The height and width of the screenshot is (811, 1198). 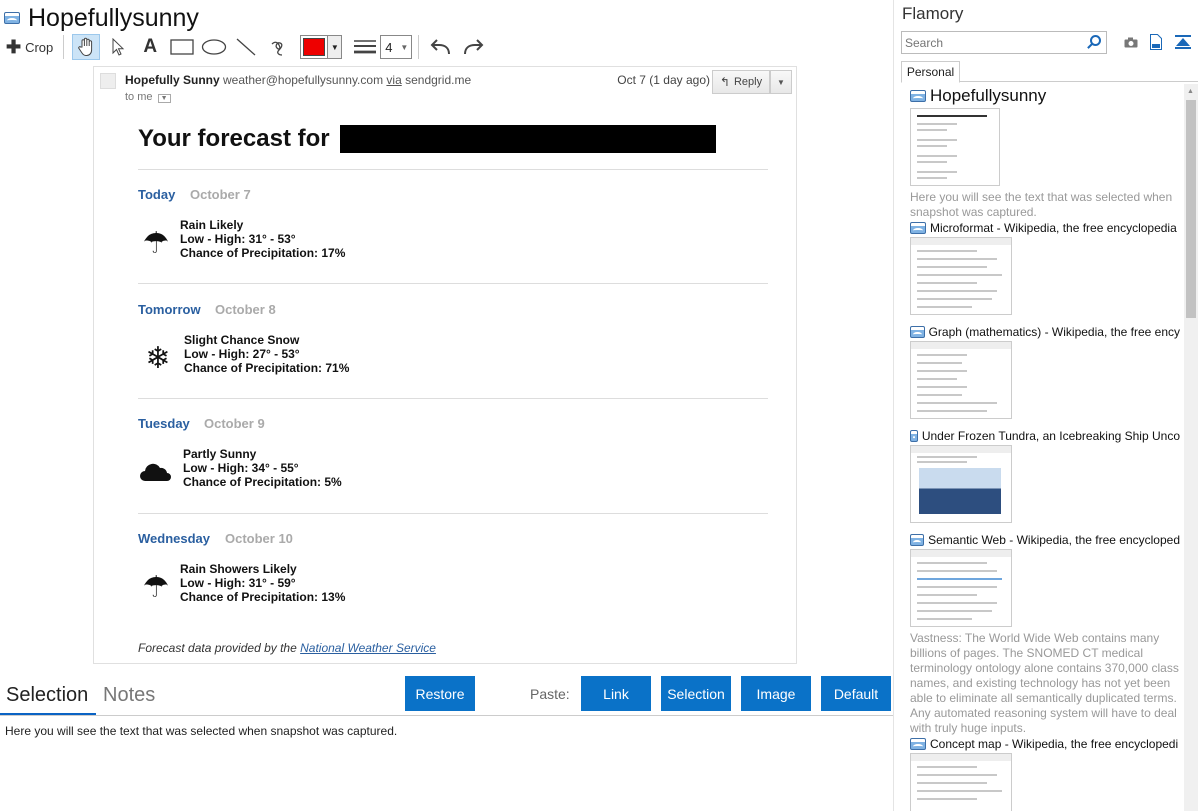 What do you see at coordinates (214, 47) in the screenshot?
I see `ellipse-tool-button` at bounding box center [214, 47].